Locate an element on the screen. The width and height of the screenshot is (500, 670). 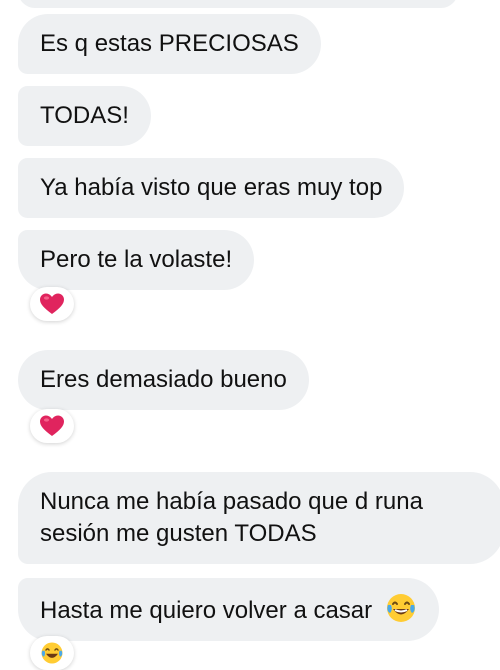
message-bubble: TODAS! is located at coordinates (84, 116).